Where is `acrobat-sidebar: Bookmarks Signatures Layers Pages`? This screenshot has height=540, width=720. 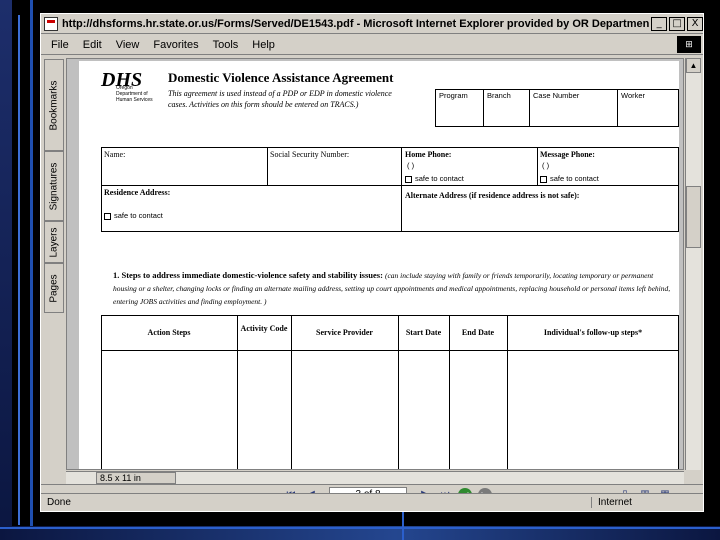 acrobat-sidebar: Bookmarks Signatures Layers Pages is located at coordinates (54, 266).